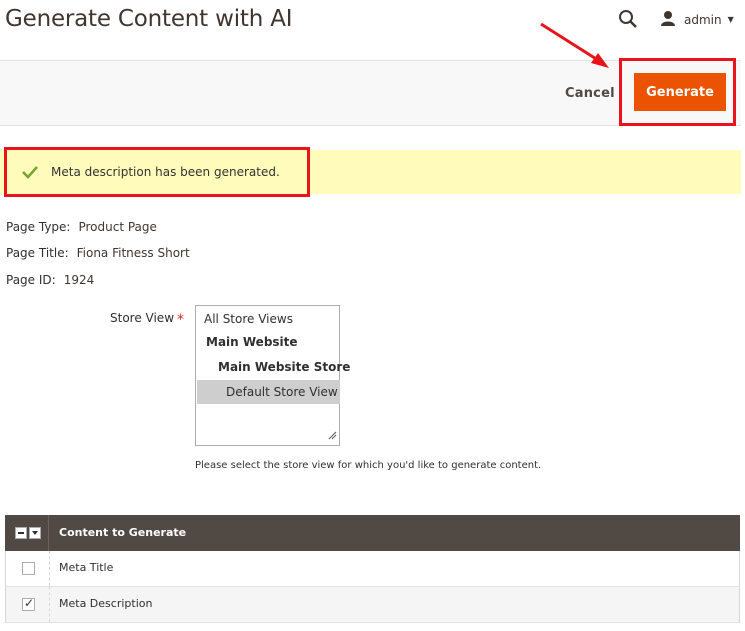 The width and height of the screenshot is (745, 631). Describe the element at coordinates (142, 318) in the screenshot. I see `store-view-label: Store View` at that location.